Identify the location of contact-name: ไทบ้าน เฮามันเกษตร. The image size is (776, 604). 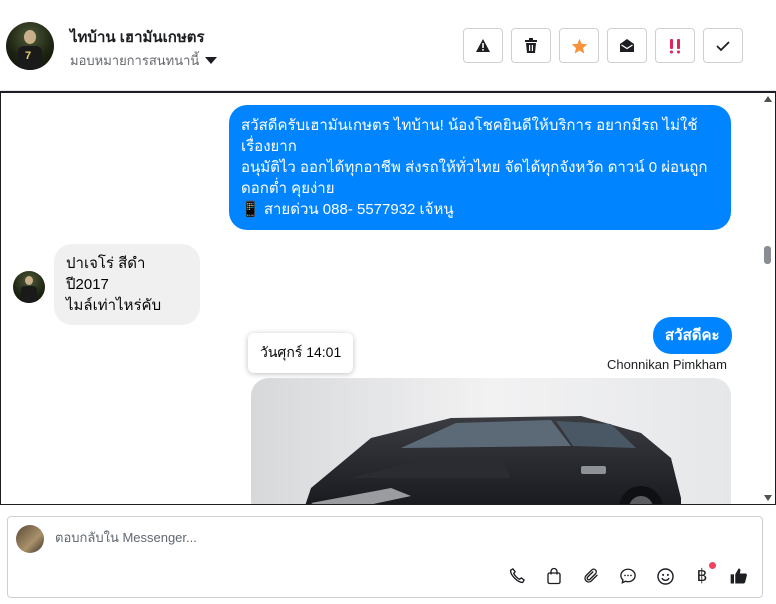
(137, 37).